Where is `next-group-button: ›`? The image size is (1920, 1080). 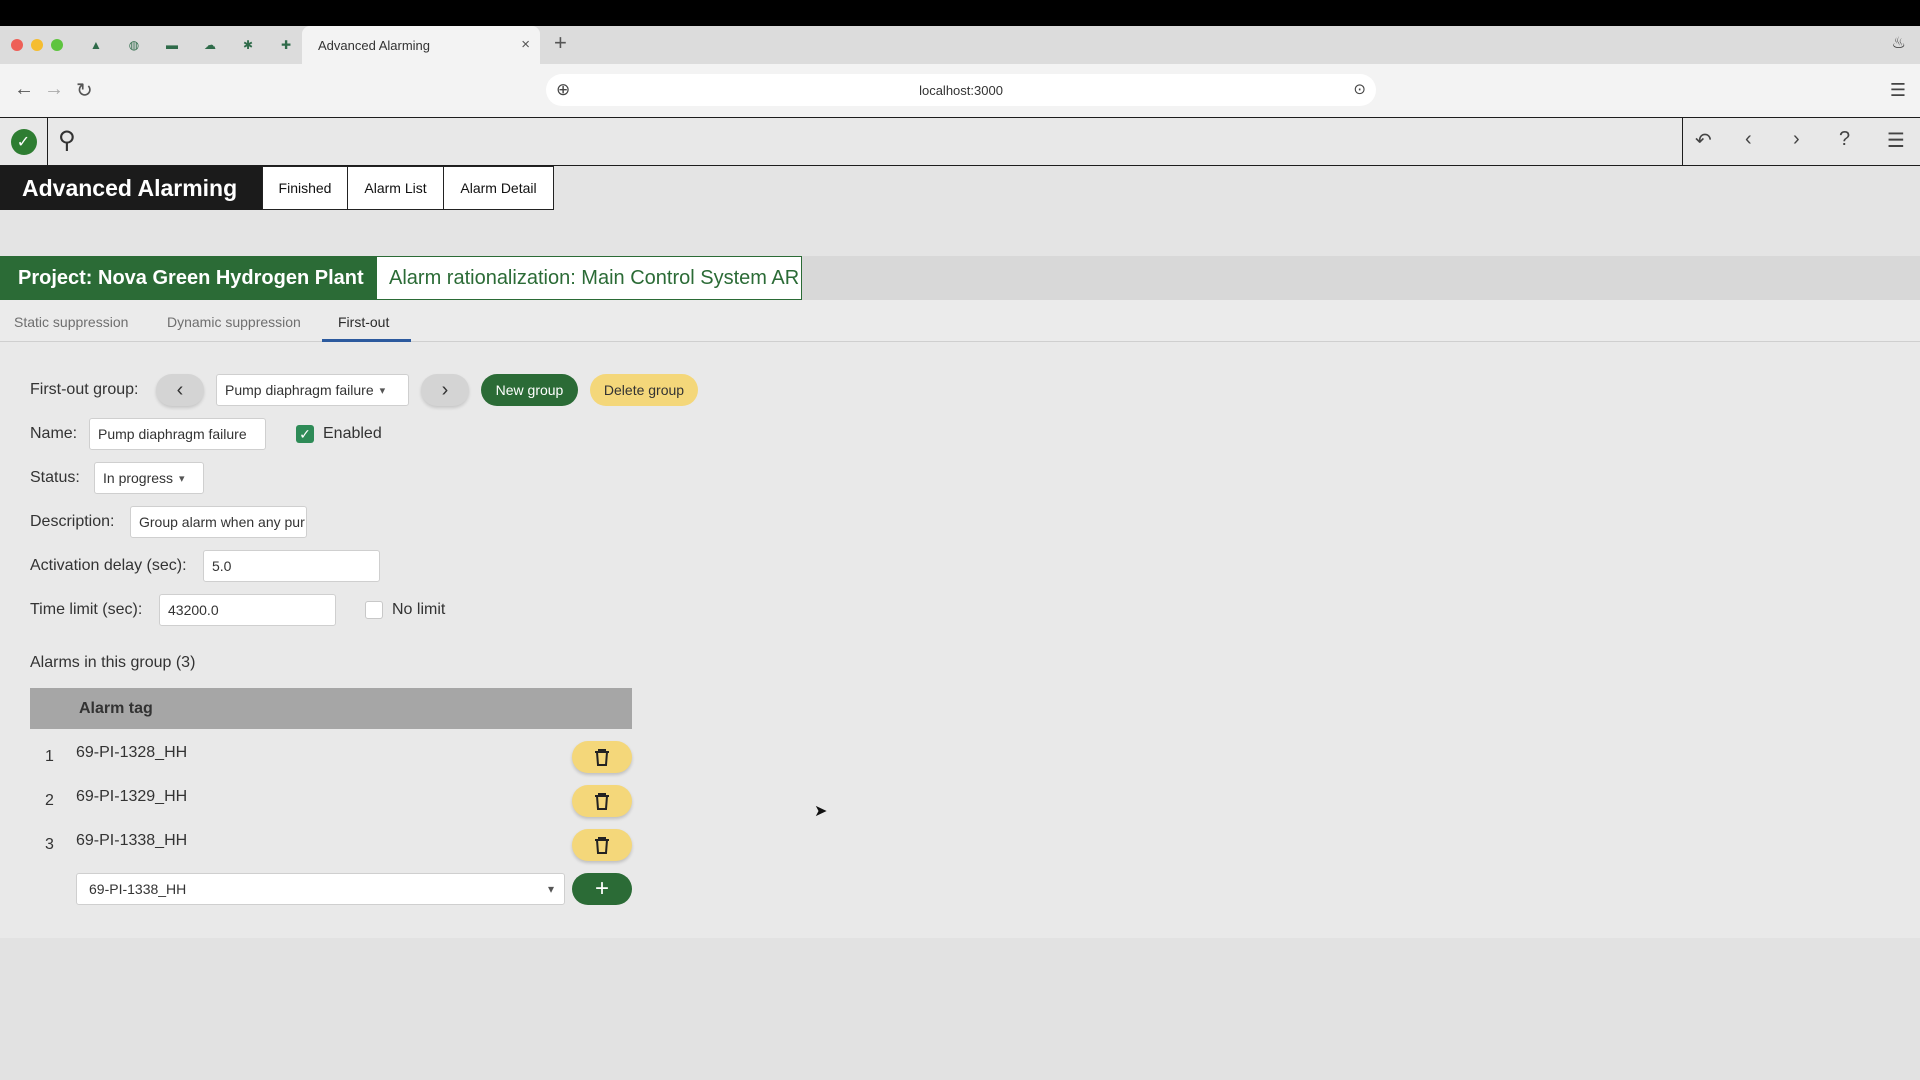
next-group-button: › is located at coordinates (445, 390).